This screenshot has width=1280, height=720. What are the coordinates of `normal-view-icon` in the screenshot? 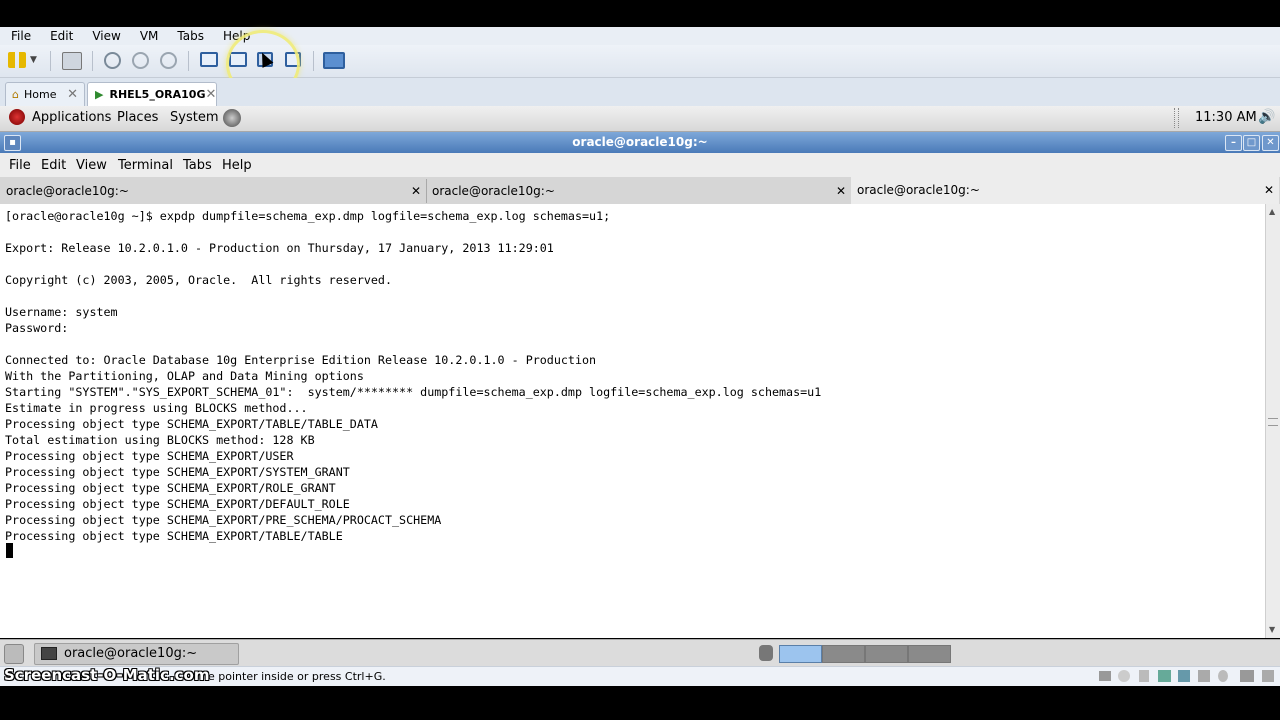 It's located at (209, 59).